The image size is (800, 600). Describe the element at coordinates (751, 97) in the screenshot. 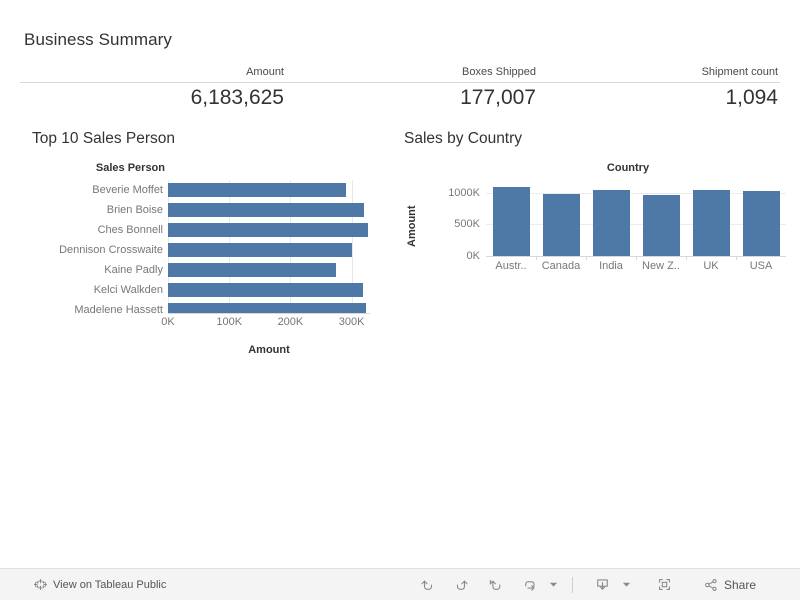

I see `kpi-shipment-count-value: 1,094` at that location.